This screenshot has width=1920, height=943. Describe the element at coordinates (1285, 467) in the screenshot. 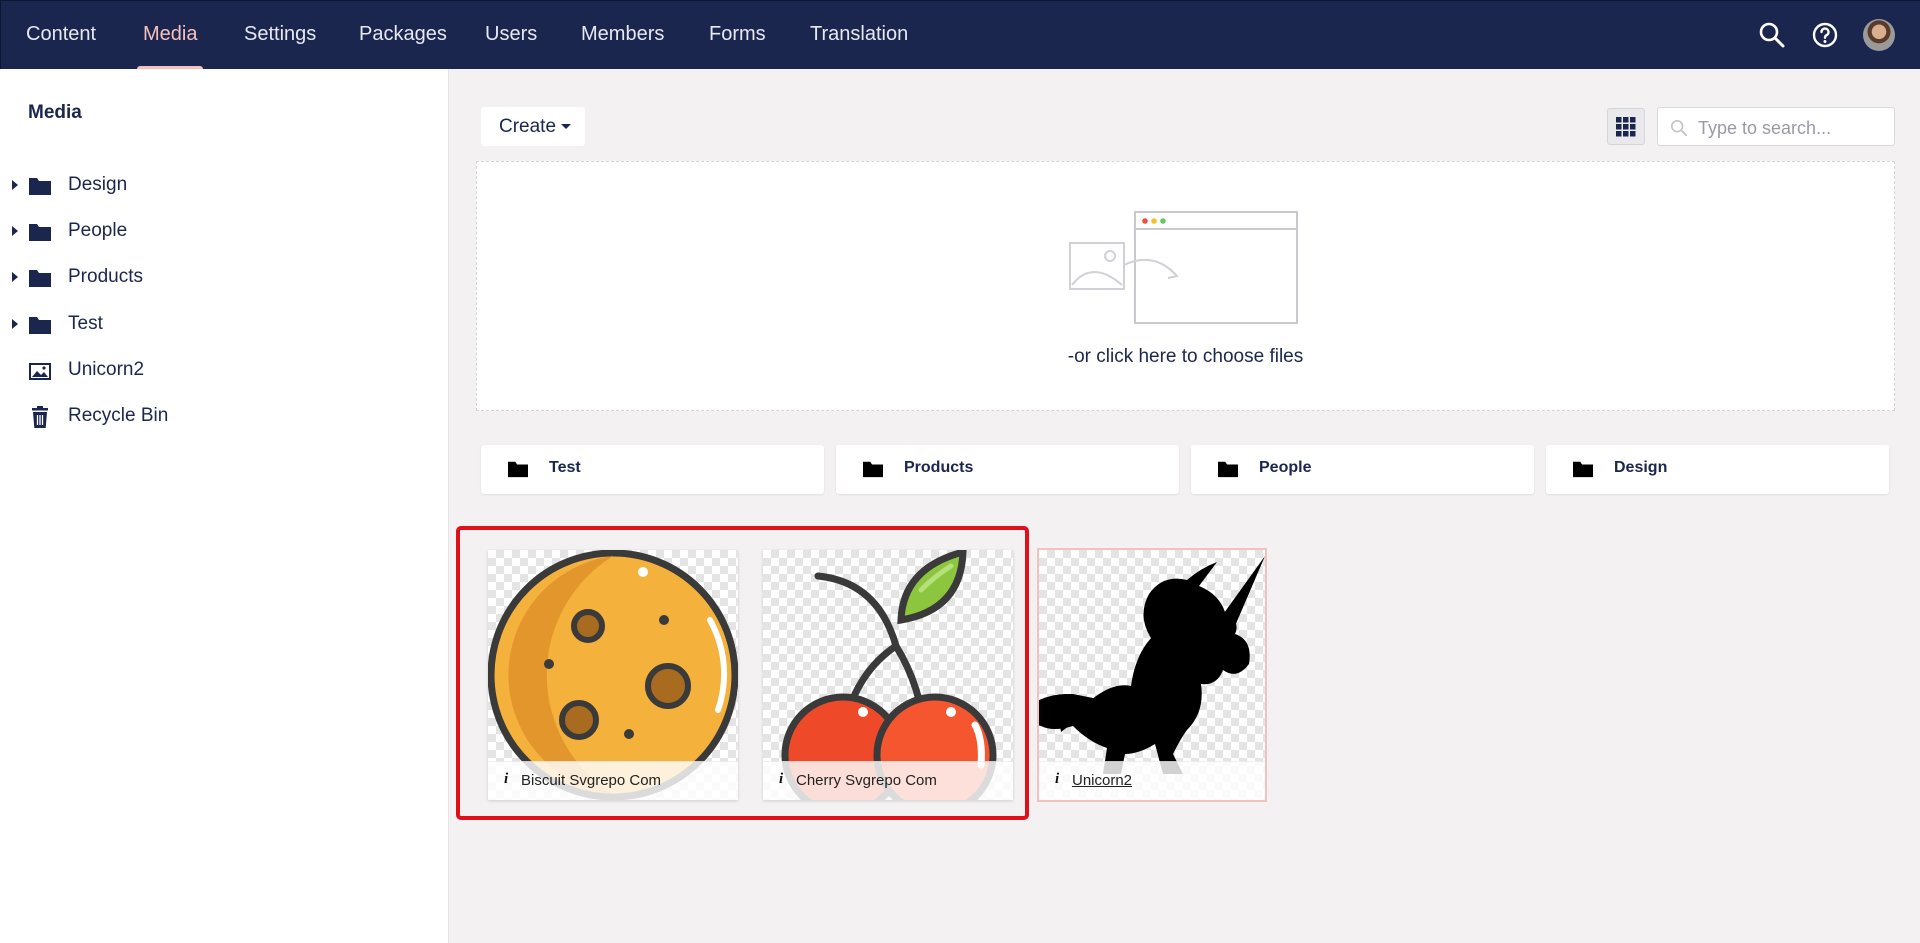

I see `folder-card-label: People` at that location.